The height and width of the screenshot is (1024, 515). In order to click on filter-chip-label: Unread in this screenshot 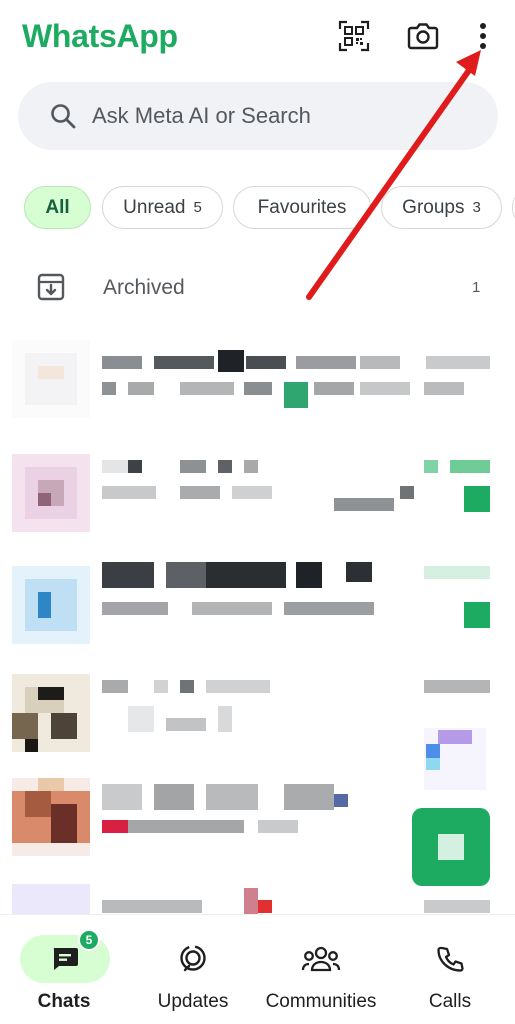, I will do `click(154, 207)`.